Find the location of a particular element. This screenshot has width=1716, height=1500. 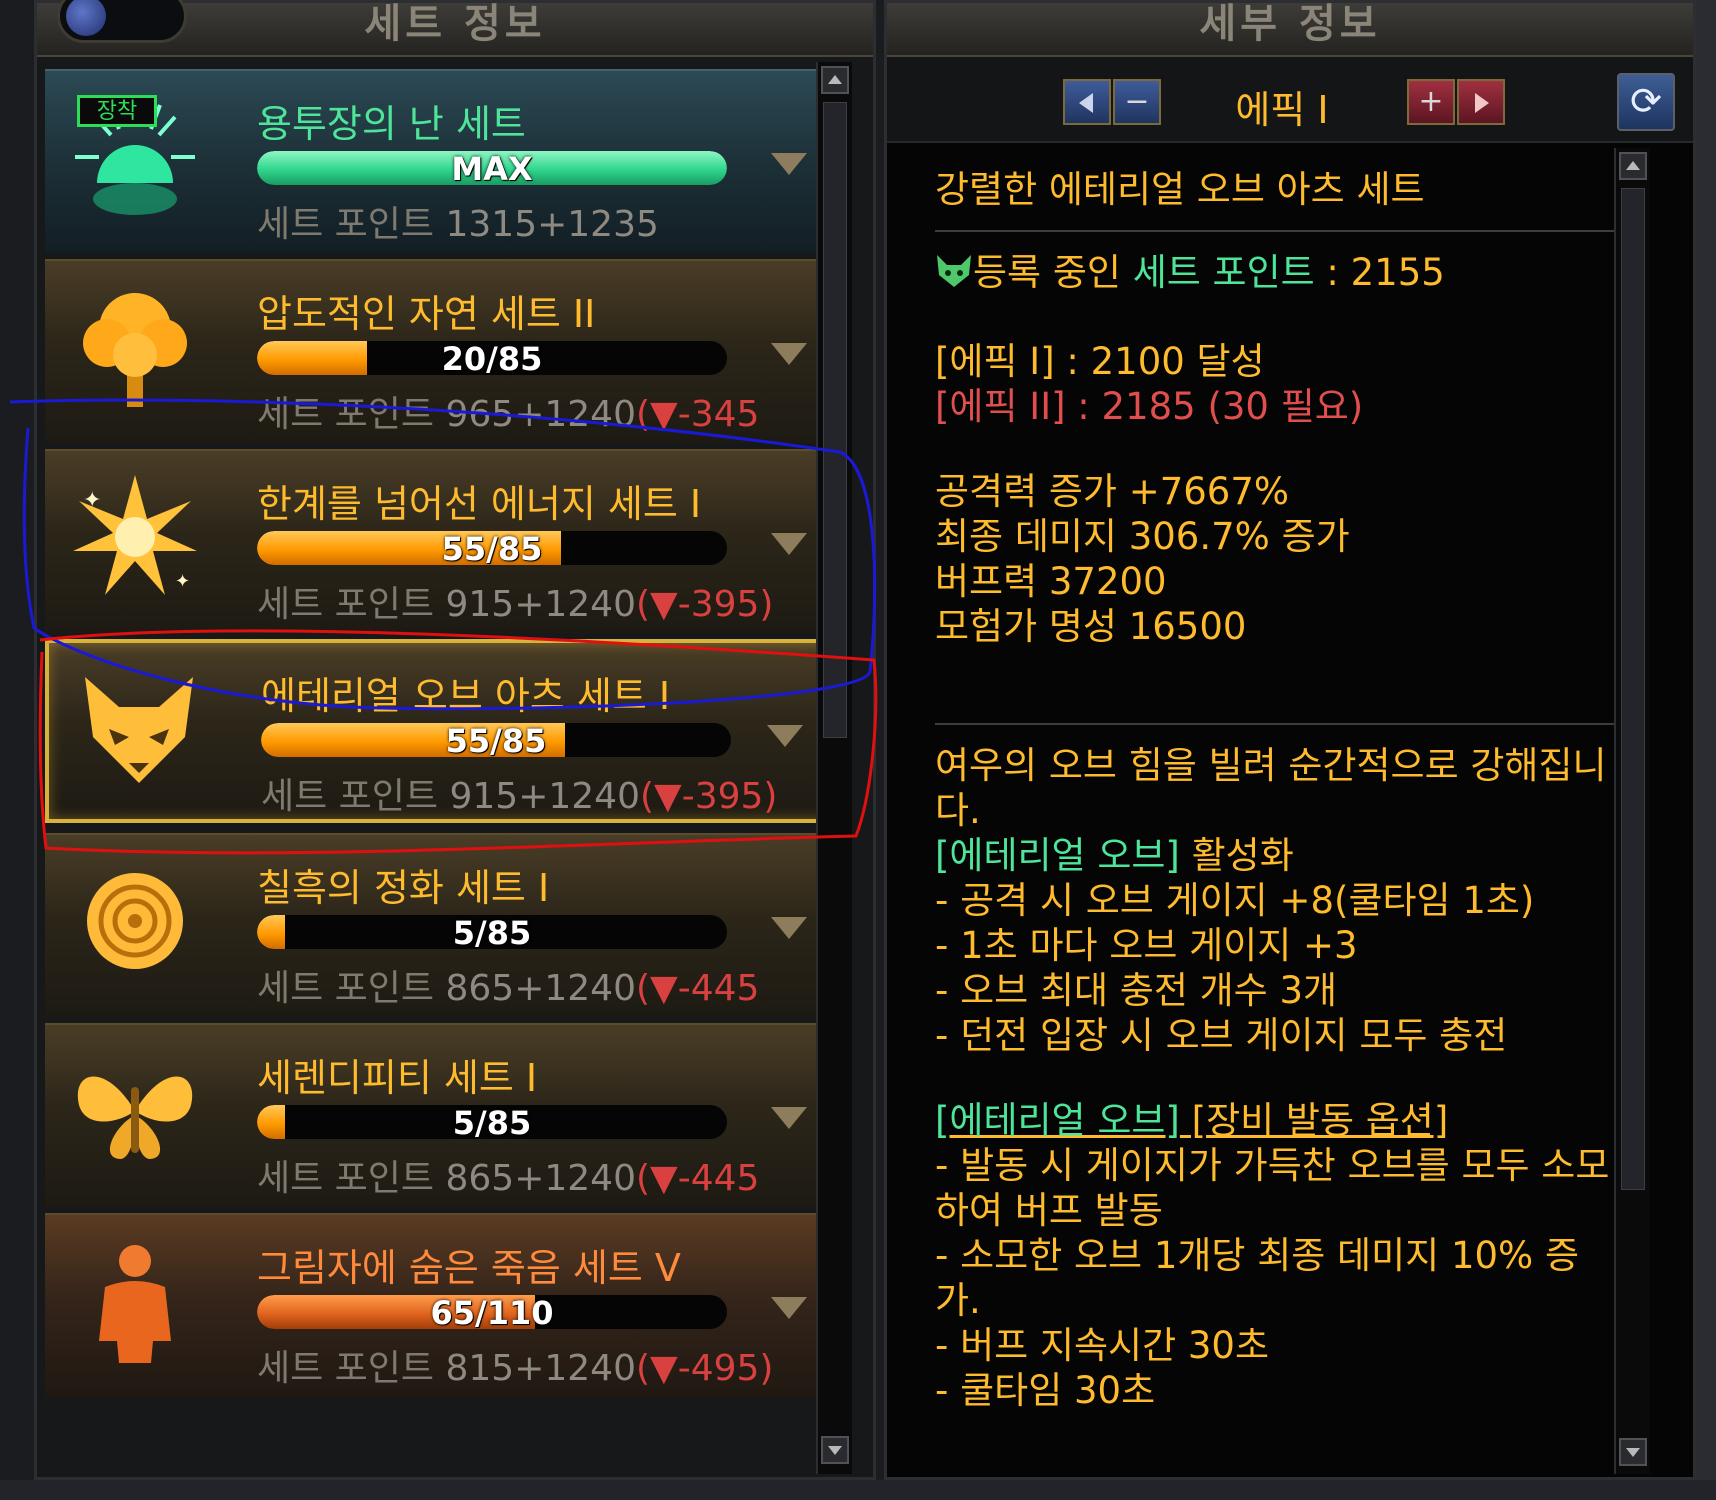

progress-text: 5/85 is located at coordinates (492, 1122).